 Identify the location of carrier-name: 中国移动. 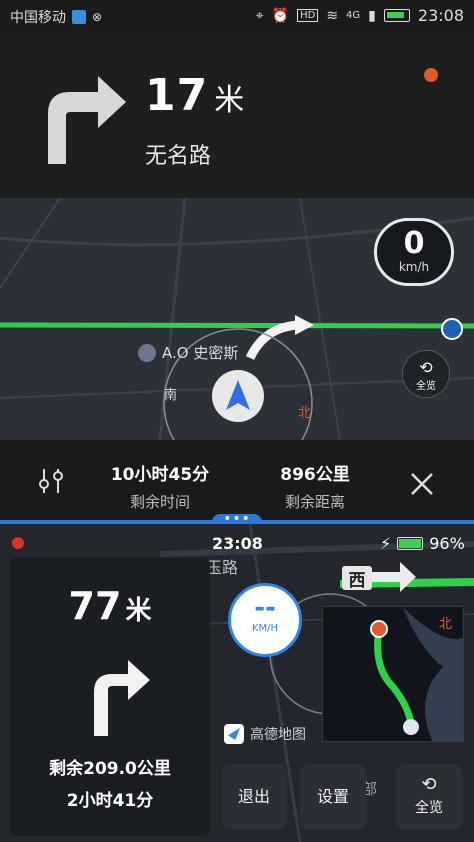
(38, 18).